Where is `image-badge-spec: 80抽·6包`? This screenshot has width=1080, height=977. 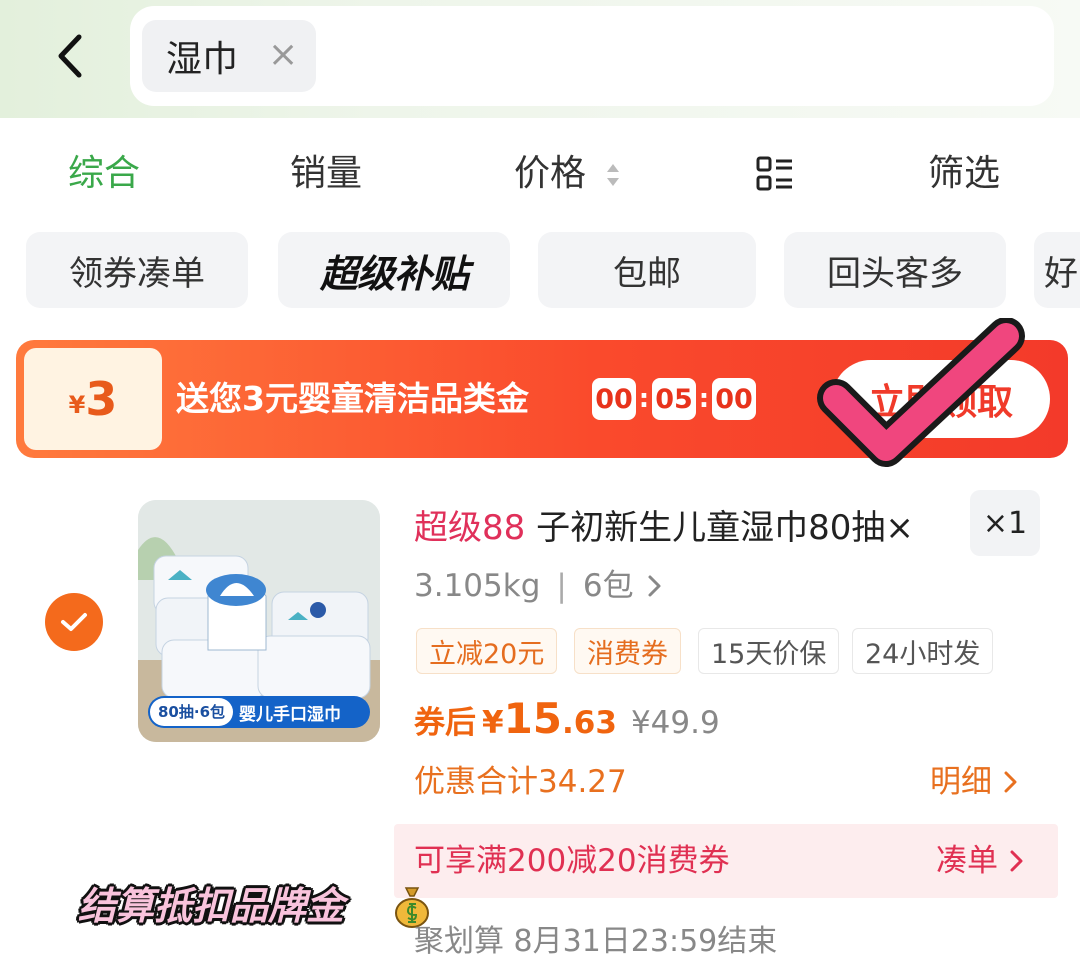 image-badge-spec: 80抽·6包 is located at coordinates (192, 712).